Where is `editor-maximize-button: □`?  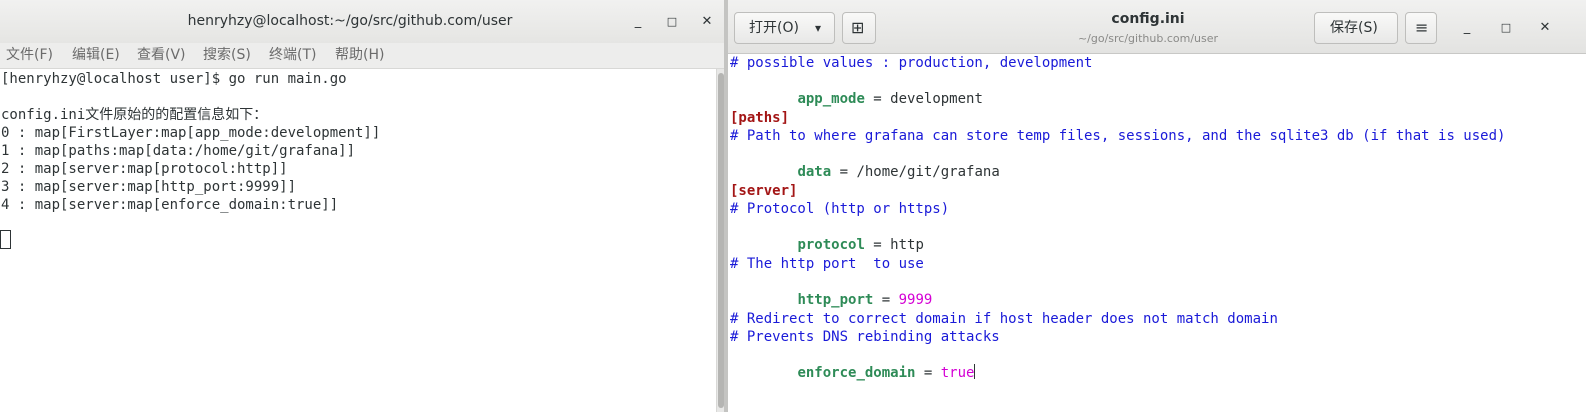
editor-maximize-button: □ is located at coordinates (1506, 28).